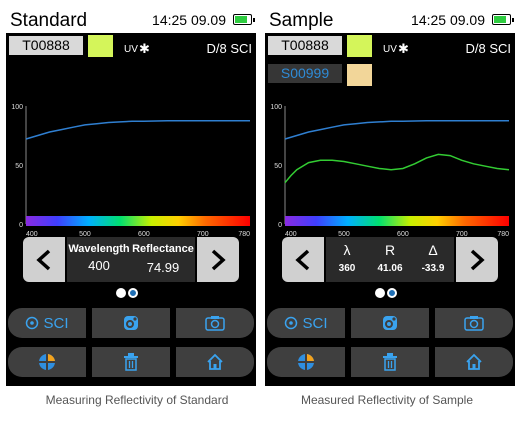 This screenshot has height=428, width=519. I want to click on delta-value: -33.9, so click(433, 268).